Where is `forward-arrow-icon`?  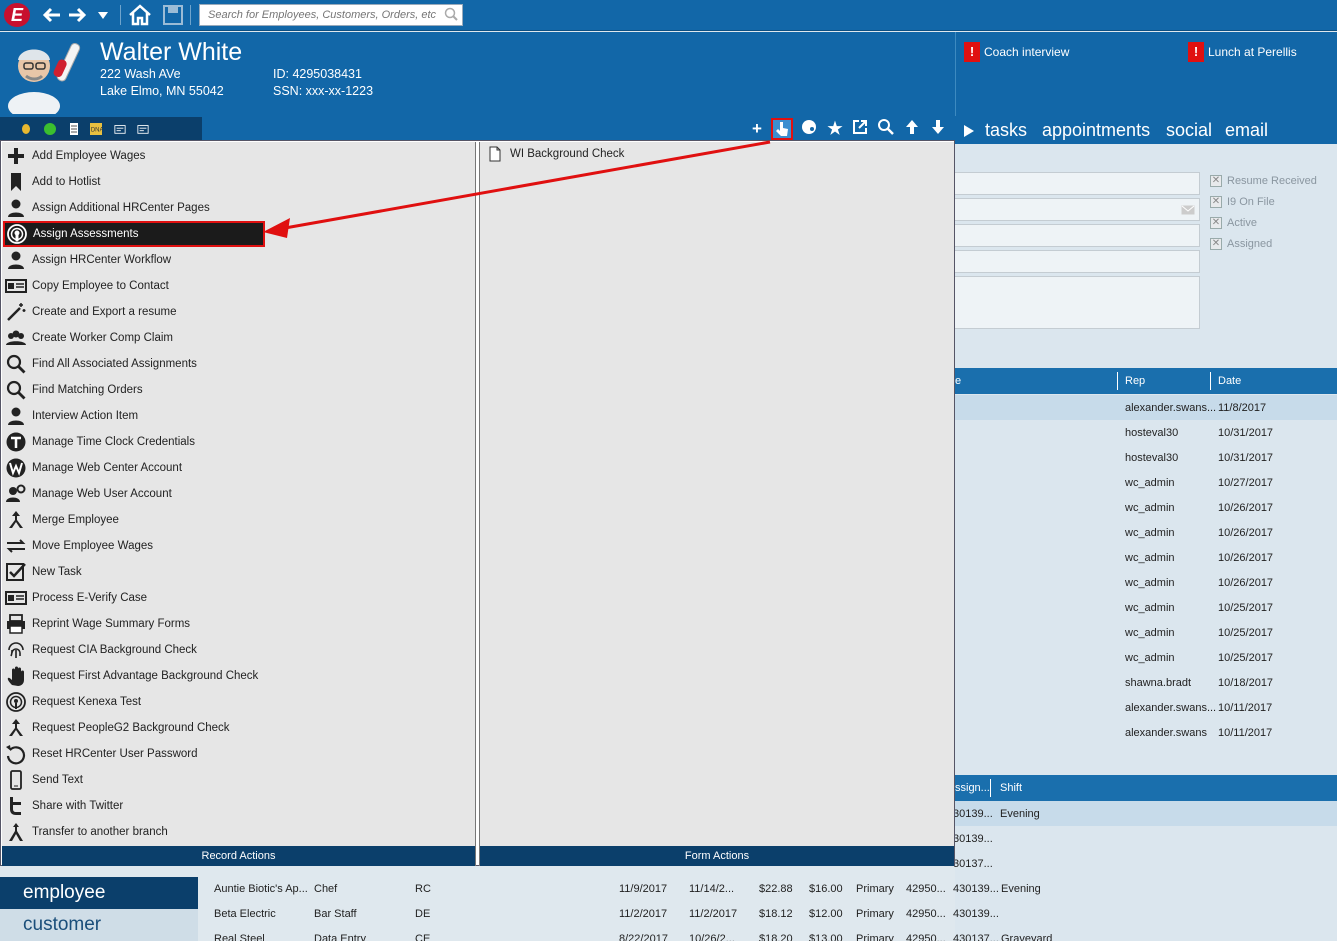 forward-arrow-icon is located at coordinates (78, 17).